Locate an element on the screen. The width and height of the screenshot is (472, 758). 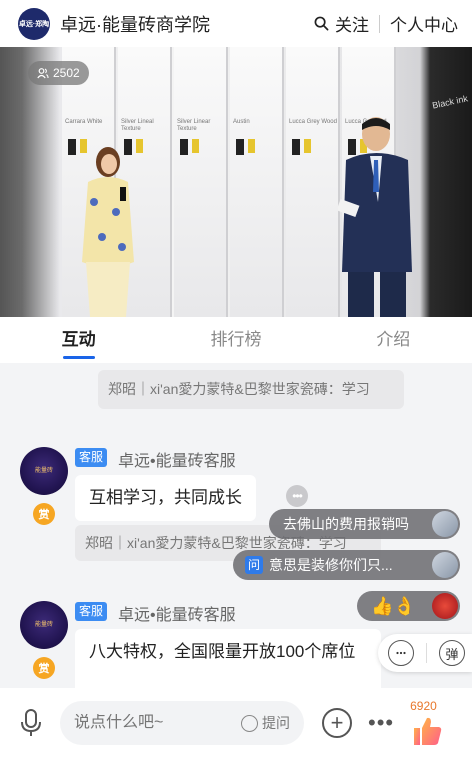
pill-divider is located at coordinates (426, 653).